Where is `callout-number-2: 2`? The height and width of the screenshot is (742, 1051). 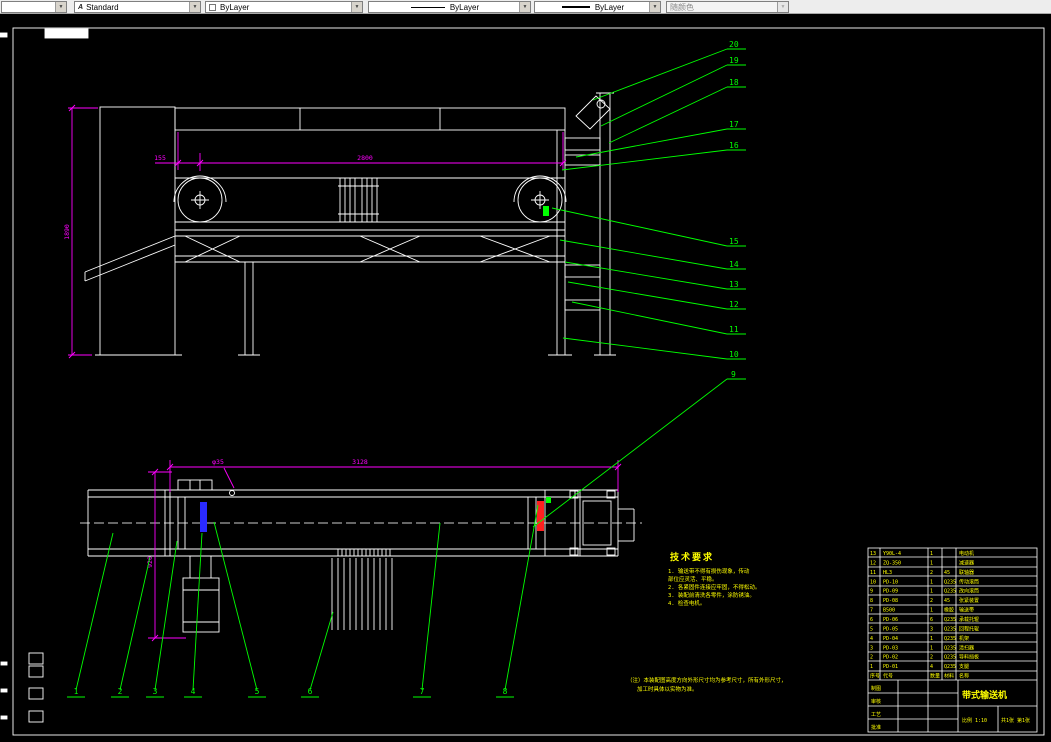 callout-number-2: 2 is located at coordinates (120, 691).